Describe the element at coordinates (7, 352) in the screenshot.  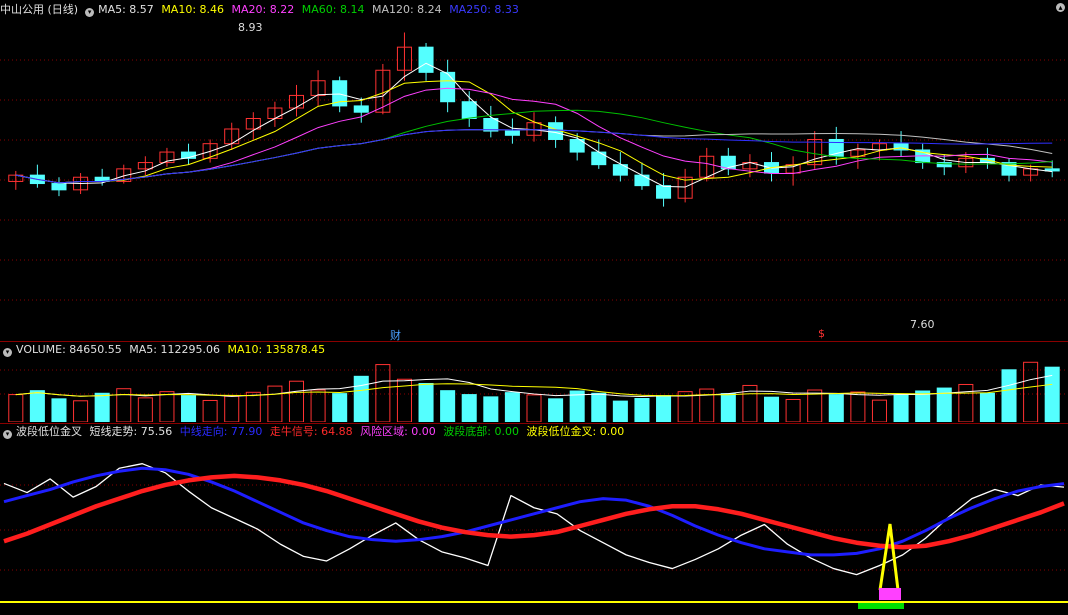
I see `volume-settings-icon: ▾` at that location.